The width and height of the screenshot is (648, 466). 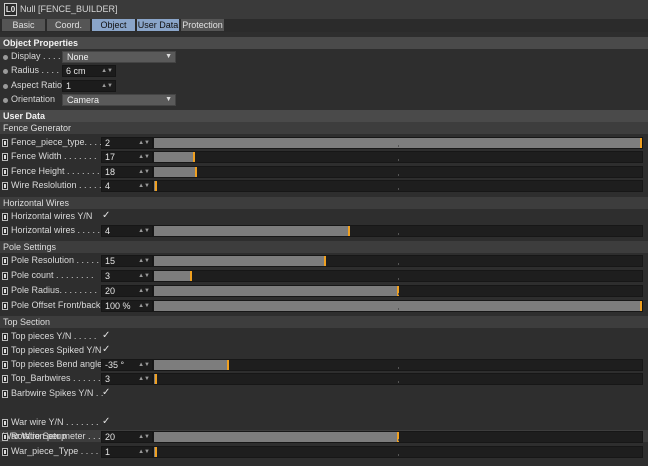 I want to click on tab-object: Object, so click(x=114, y=25).